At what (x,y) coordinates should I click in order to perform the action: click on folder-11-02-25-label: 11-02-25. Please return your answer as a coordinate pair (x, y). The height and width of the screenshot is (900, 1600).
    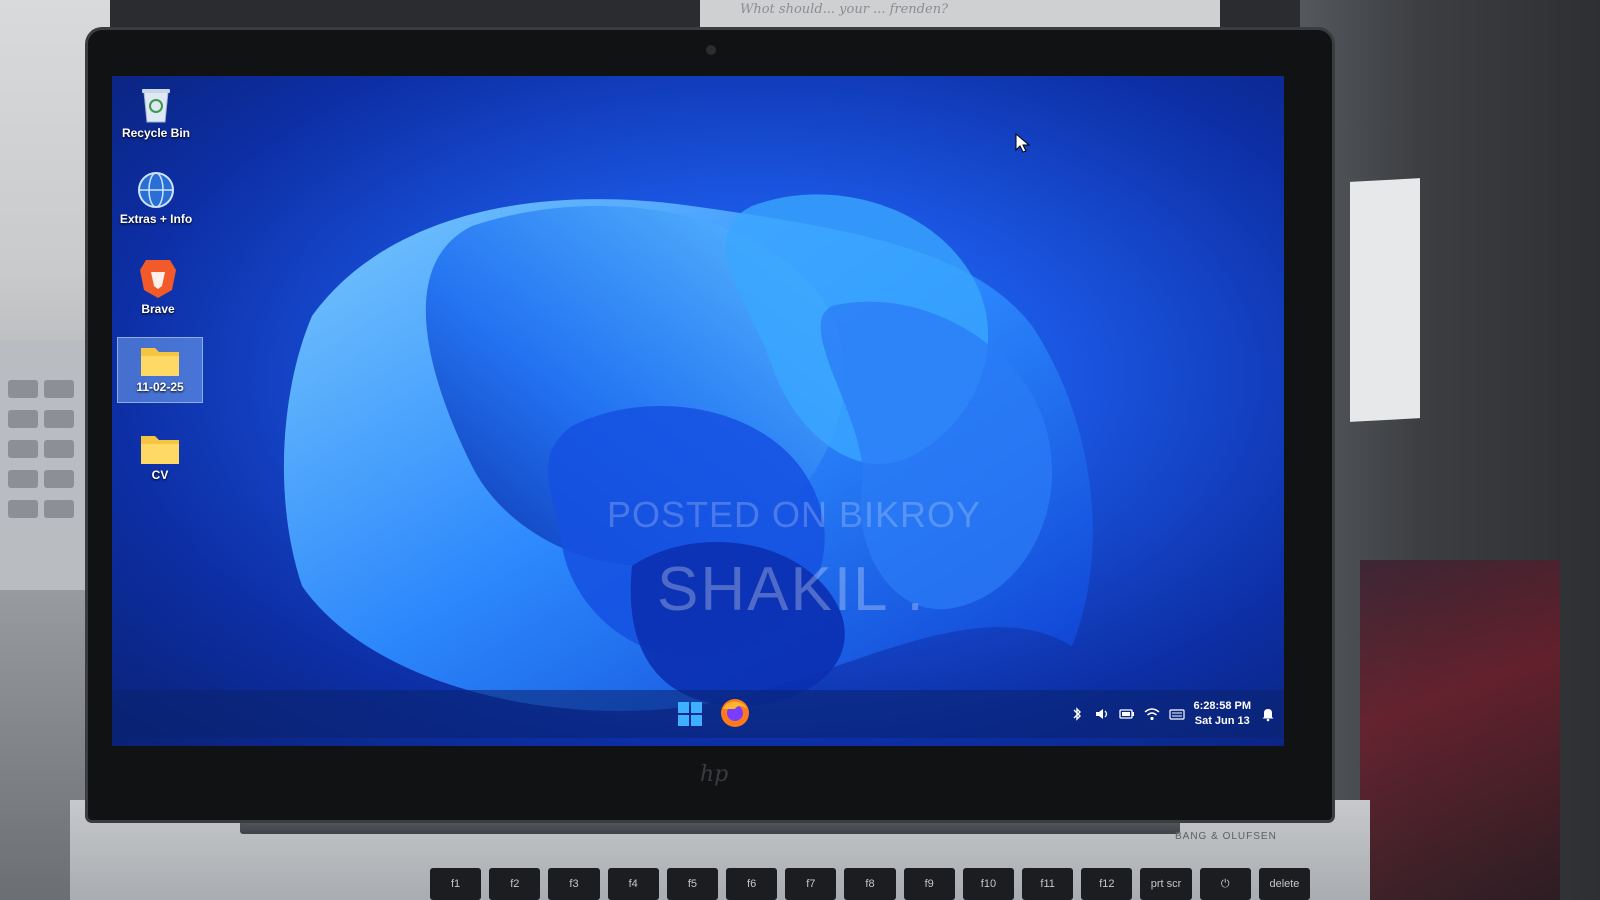
    Looking at the image, I should click on (160, 387).